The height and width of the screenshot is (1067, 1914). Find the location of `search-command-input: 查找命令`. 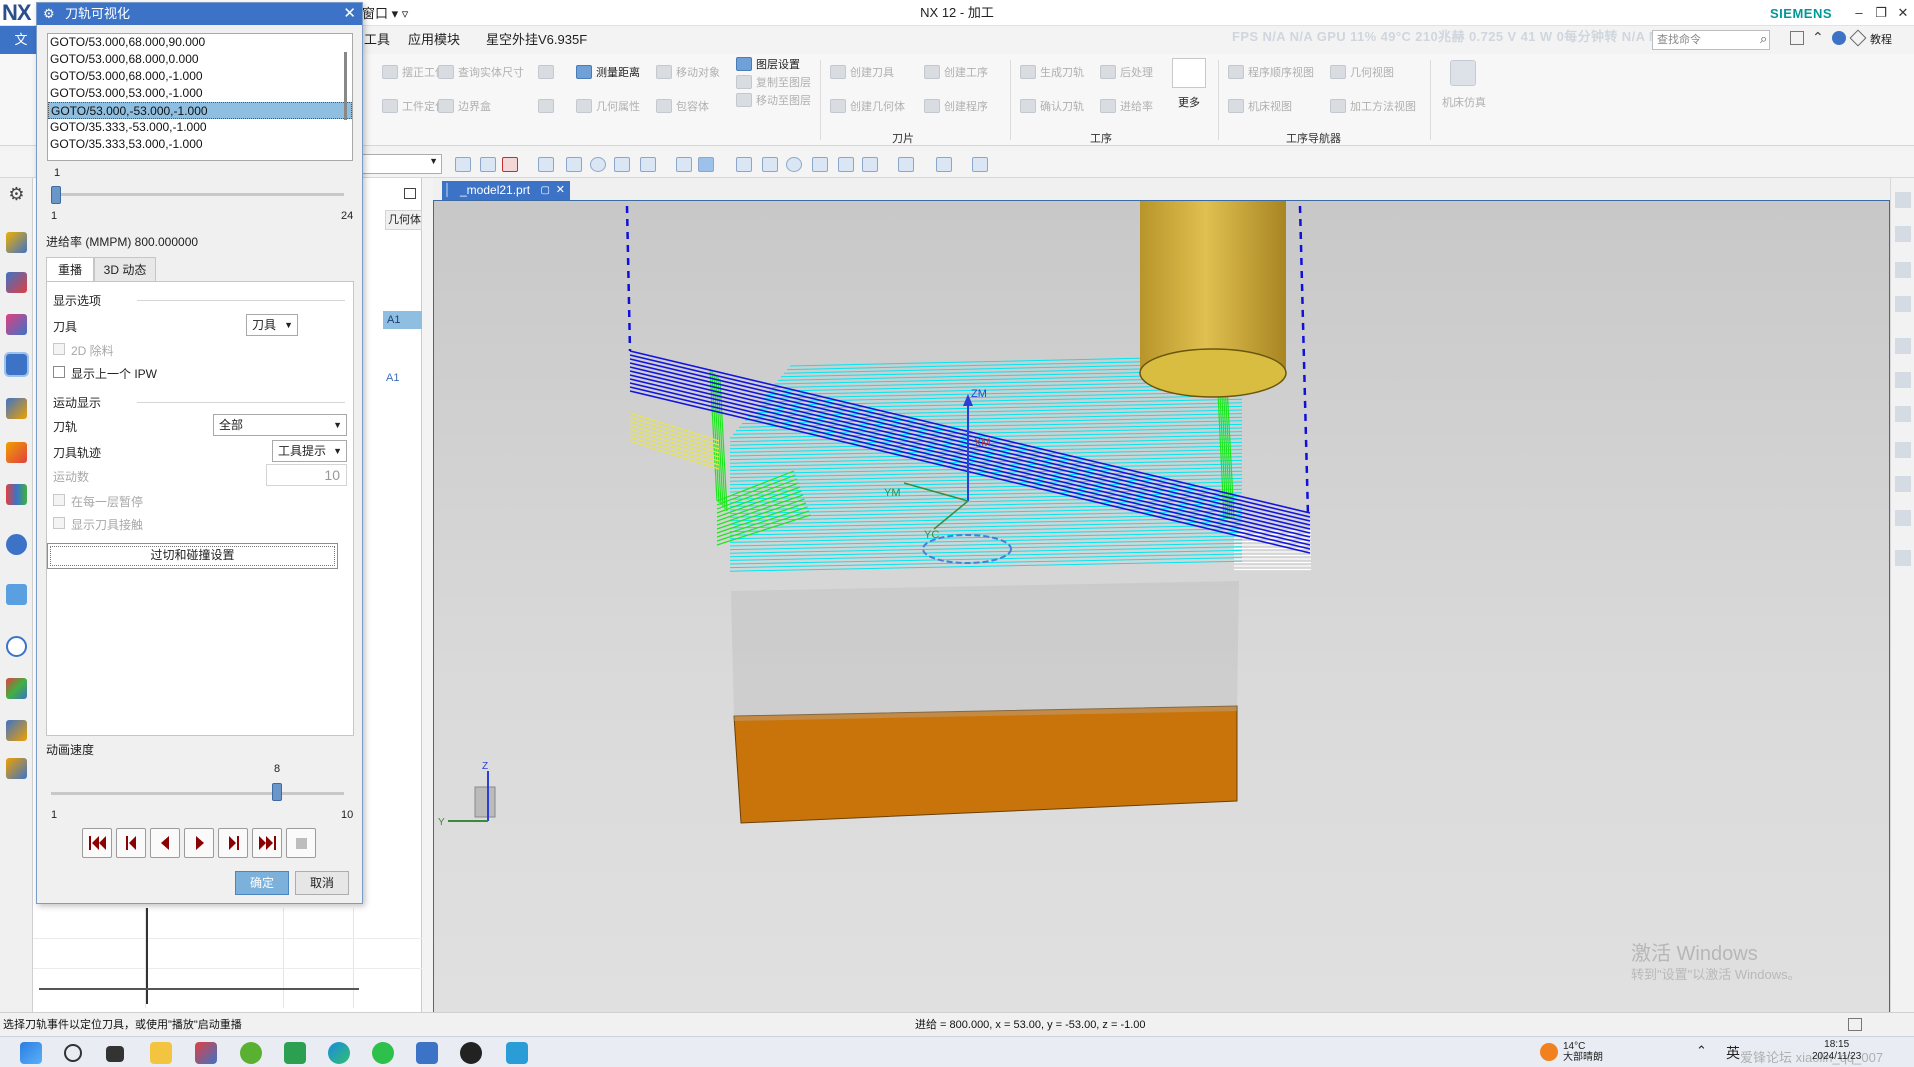

search-command-input: 查找命令 is located at coordinates (1711, 40).